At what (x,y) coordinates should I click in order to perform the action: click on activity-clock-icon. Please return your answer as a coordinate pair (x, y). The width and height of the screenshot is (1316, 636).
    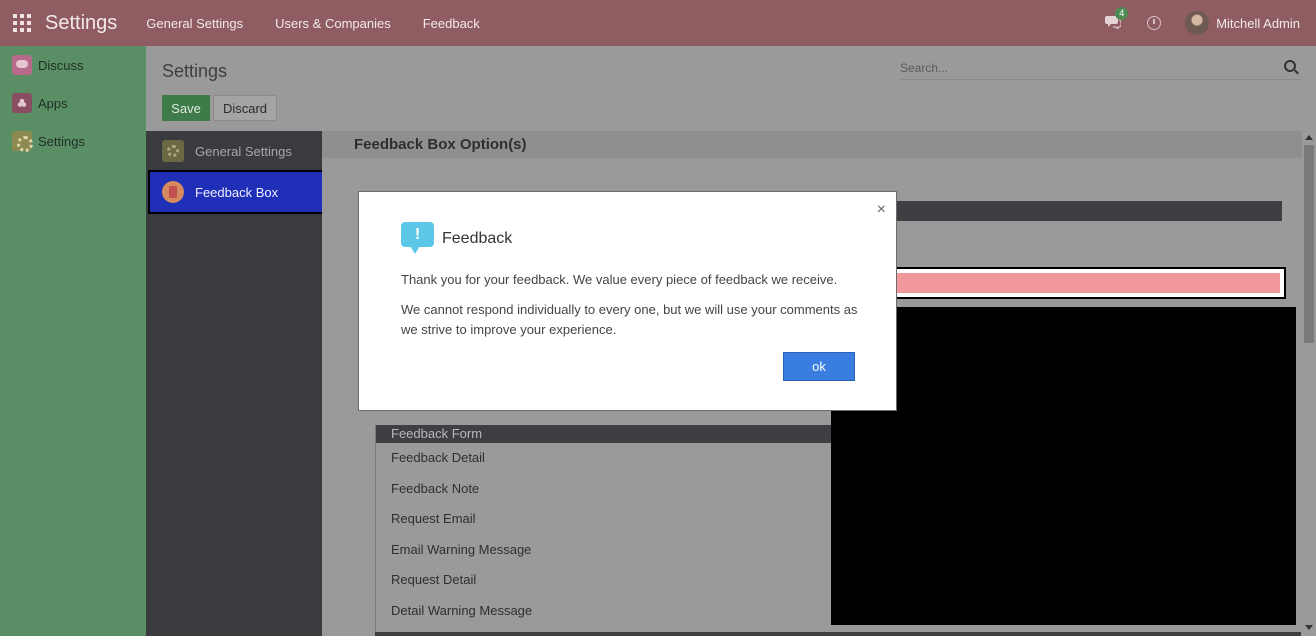
    Looking at the image, I should click on (1154, 23).